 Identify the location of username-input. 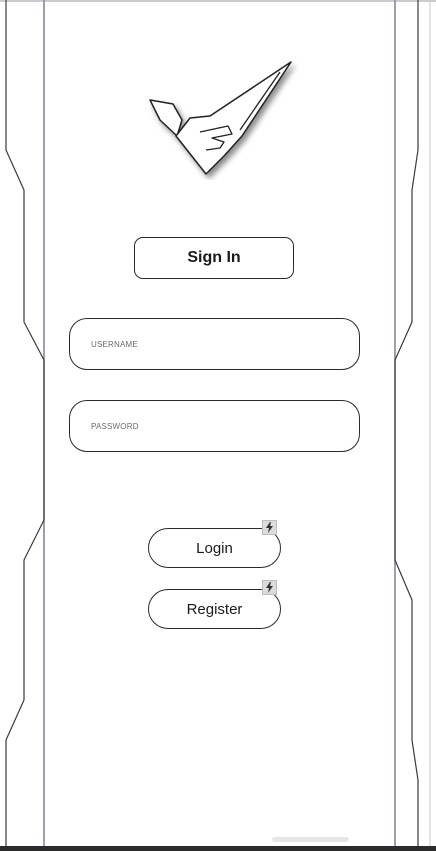
(225, 344).